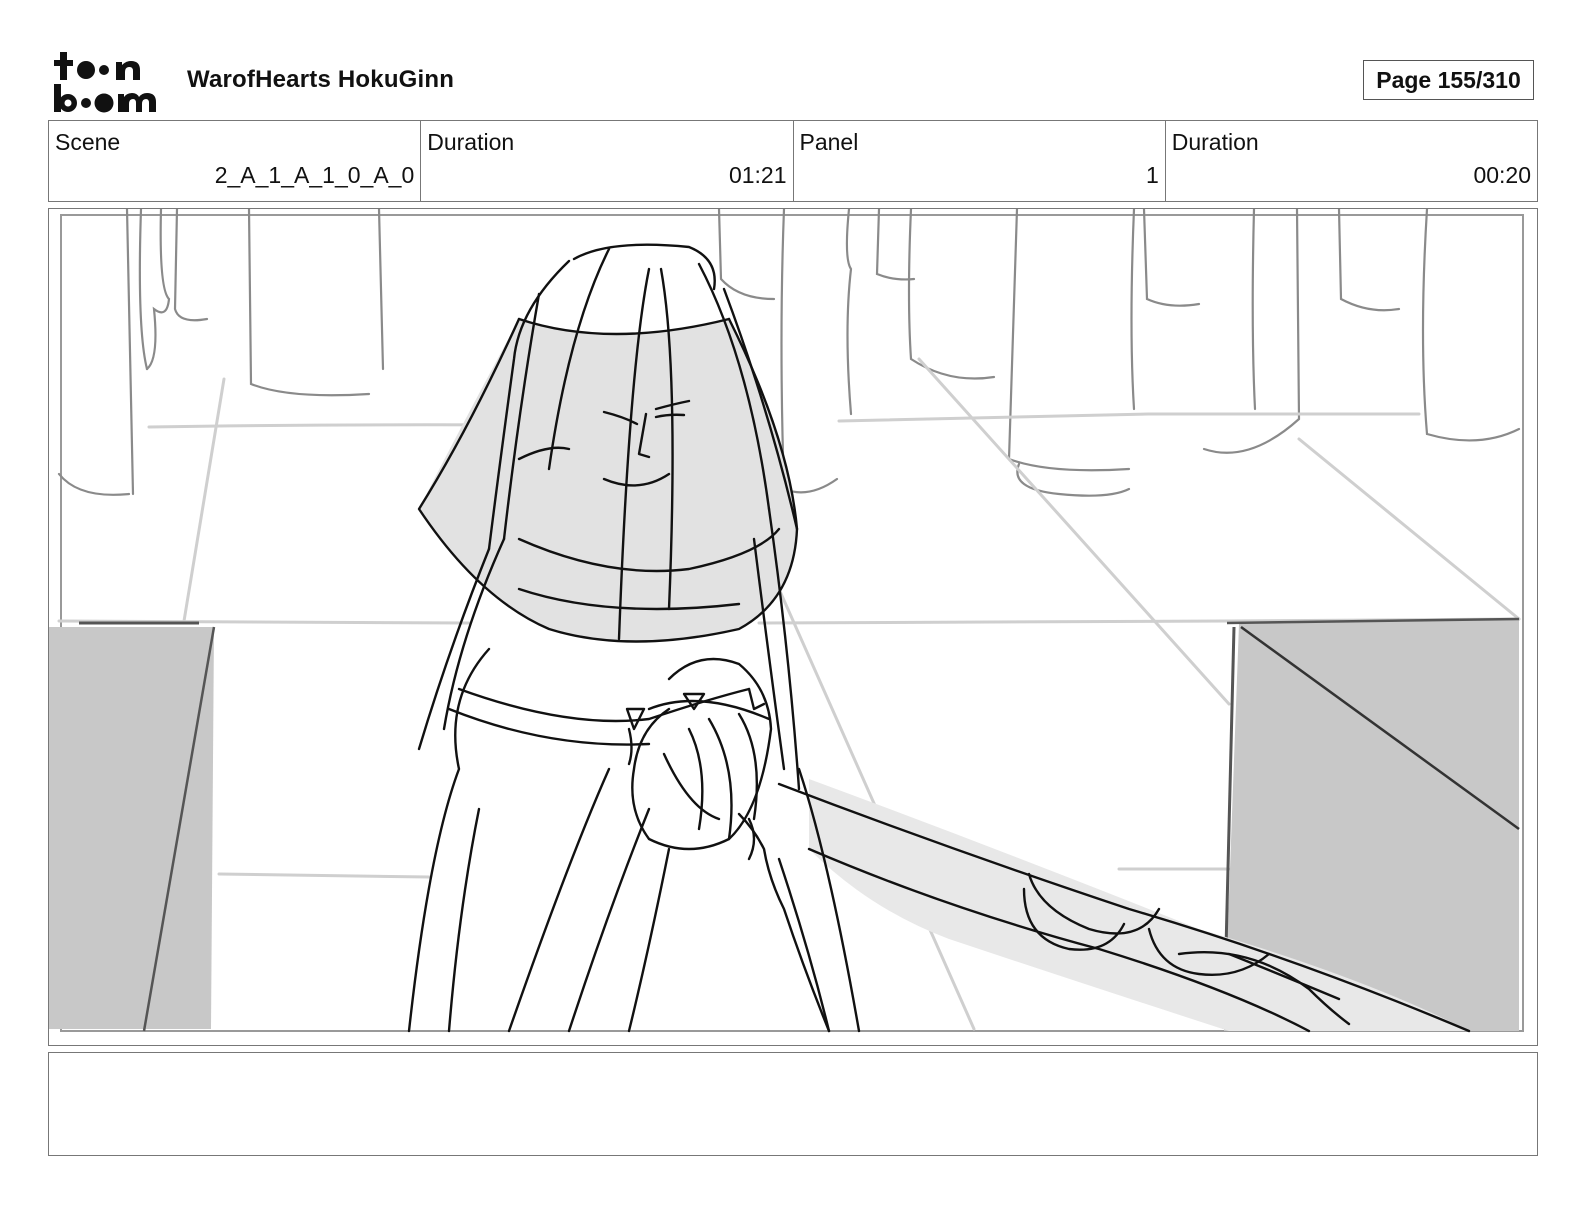 This screenshot has width=1584, height=1224. I want to click on scene-value: 2_A_1_A_1_0_A_0, so click(314, 175).